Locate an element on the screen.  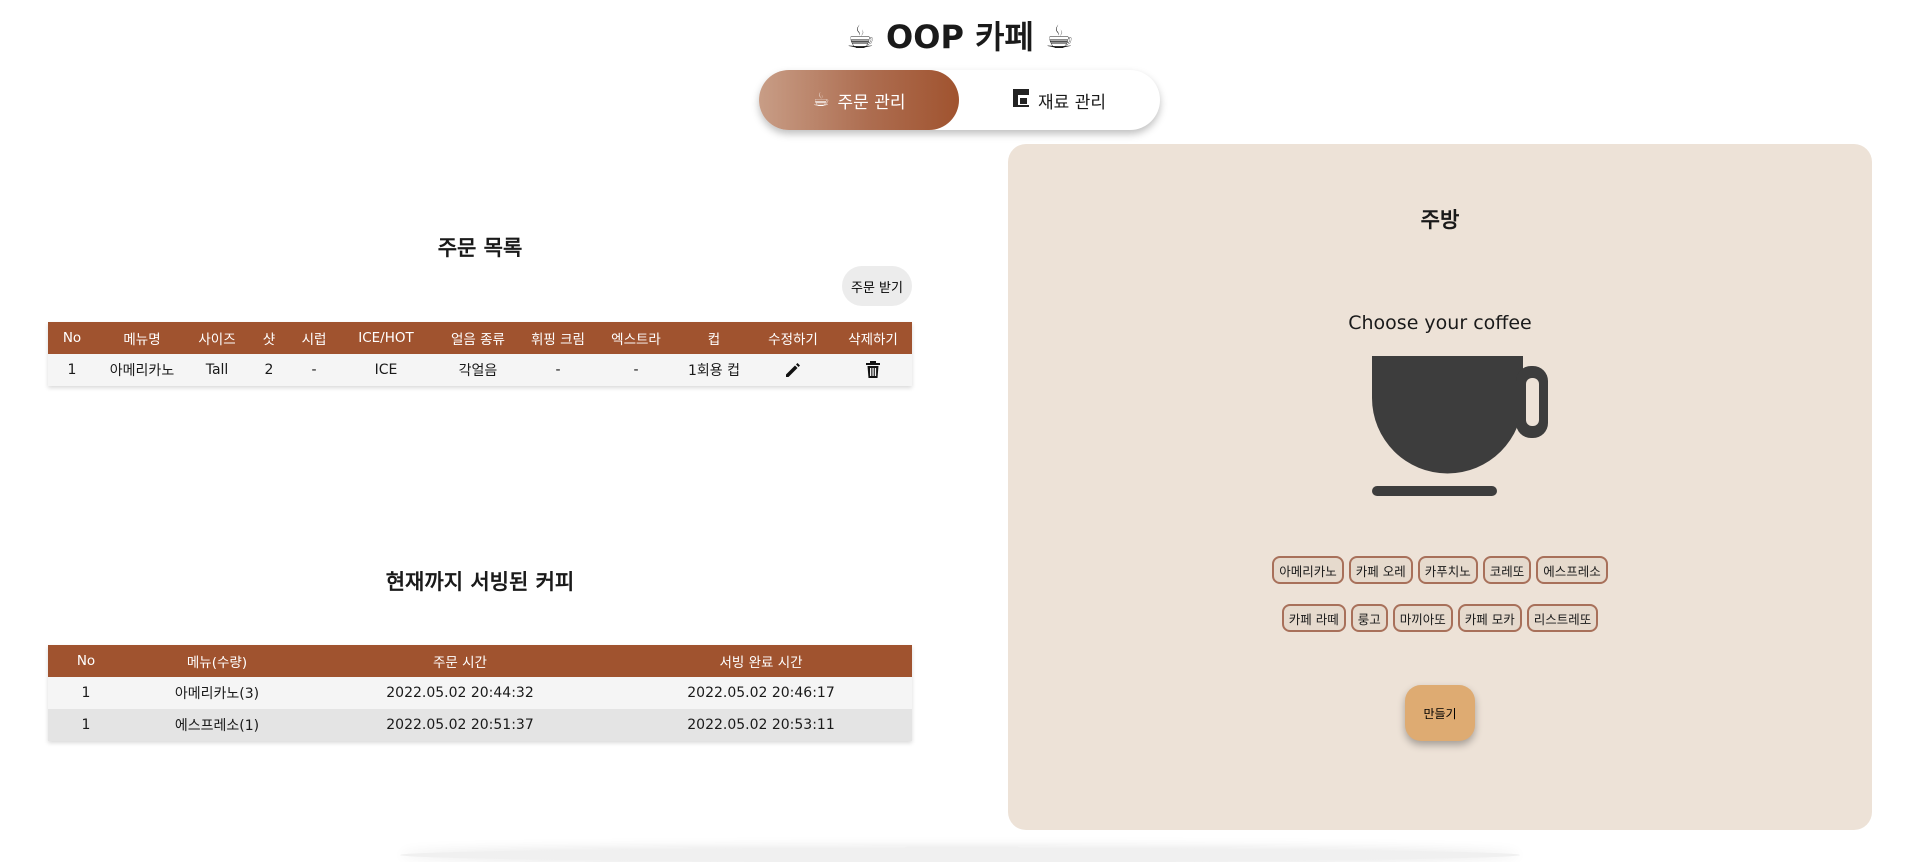
order-list-title: 주문 목록 is located at coordinates (480, 248).